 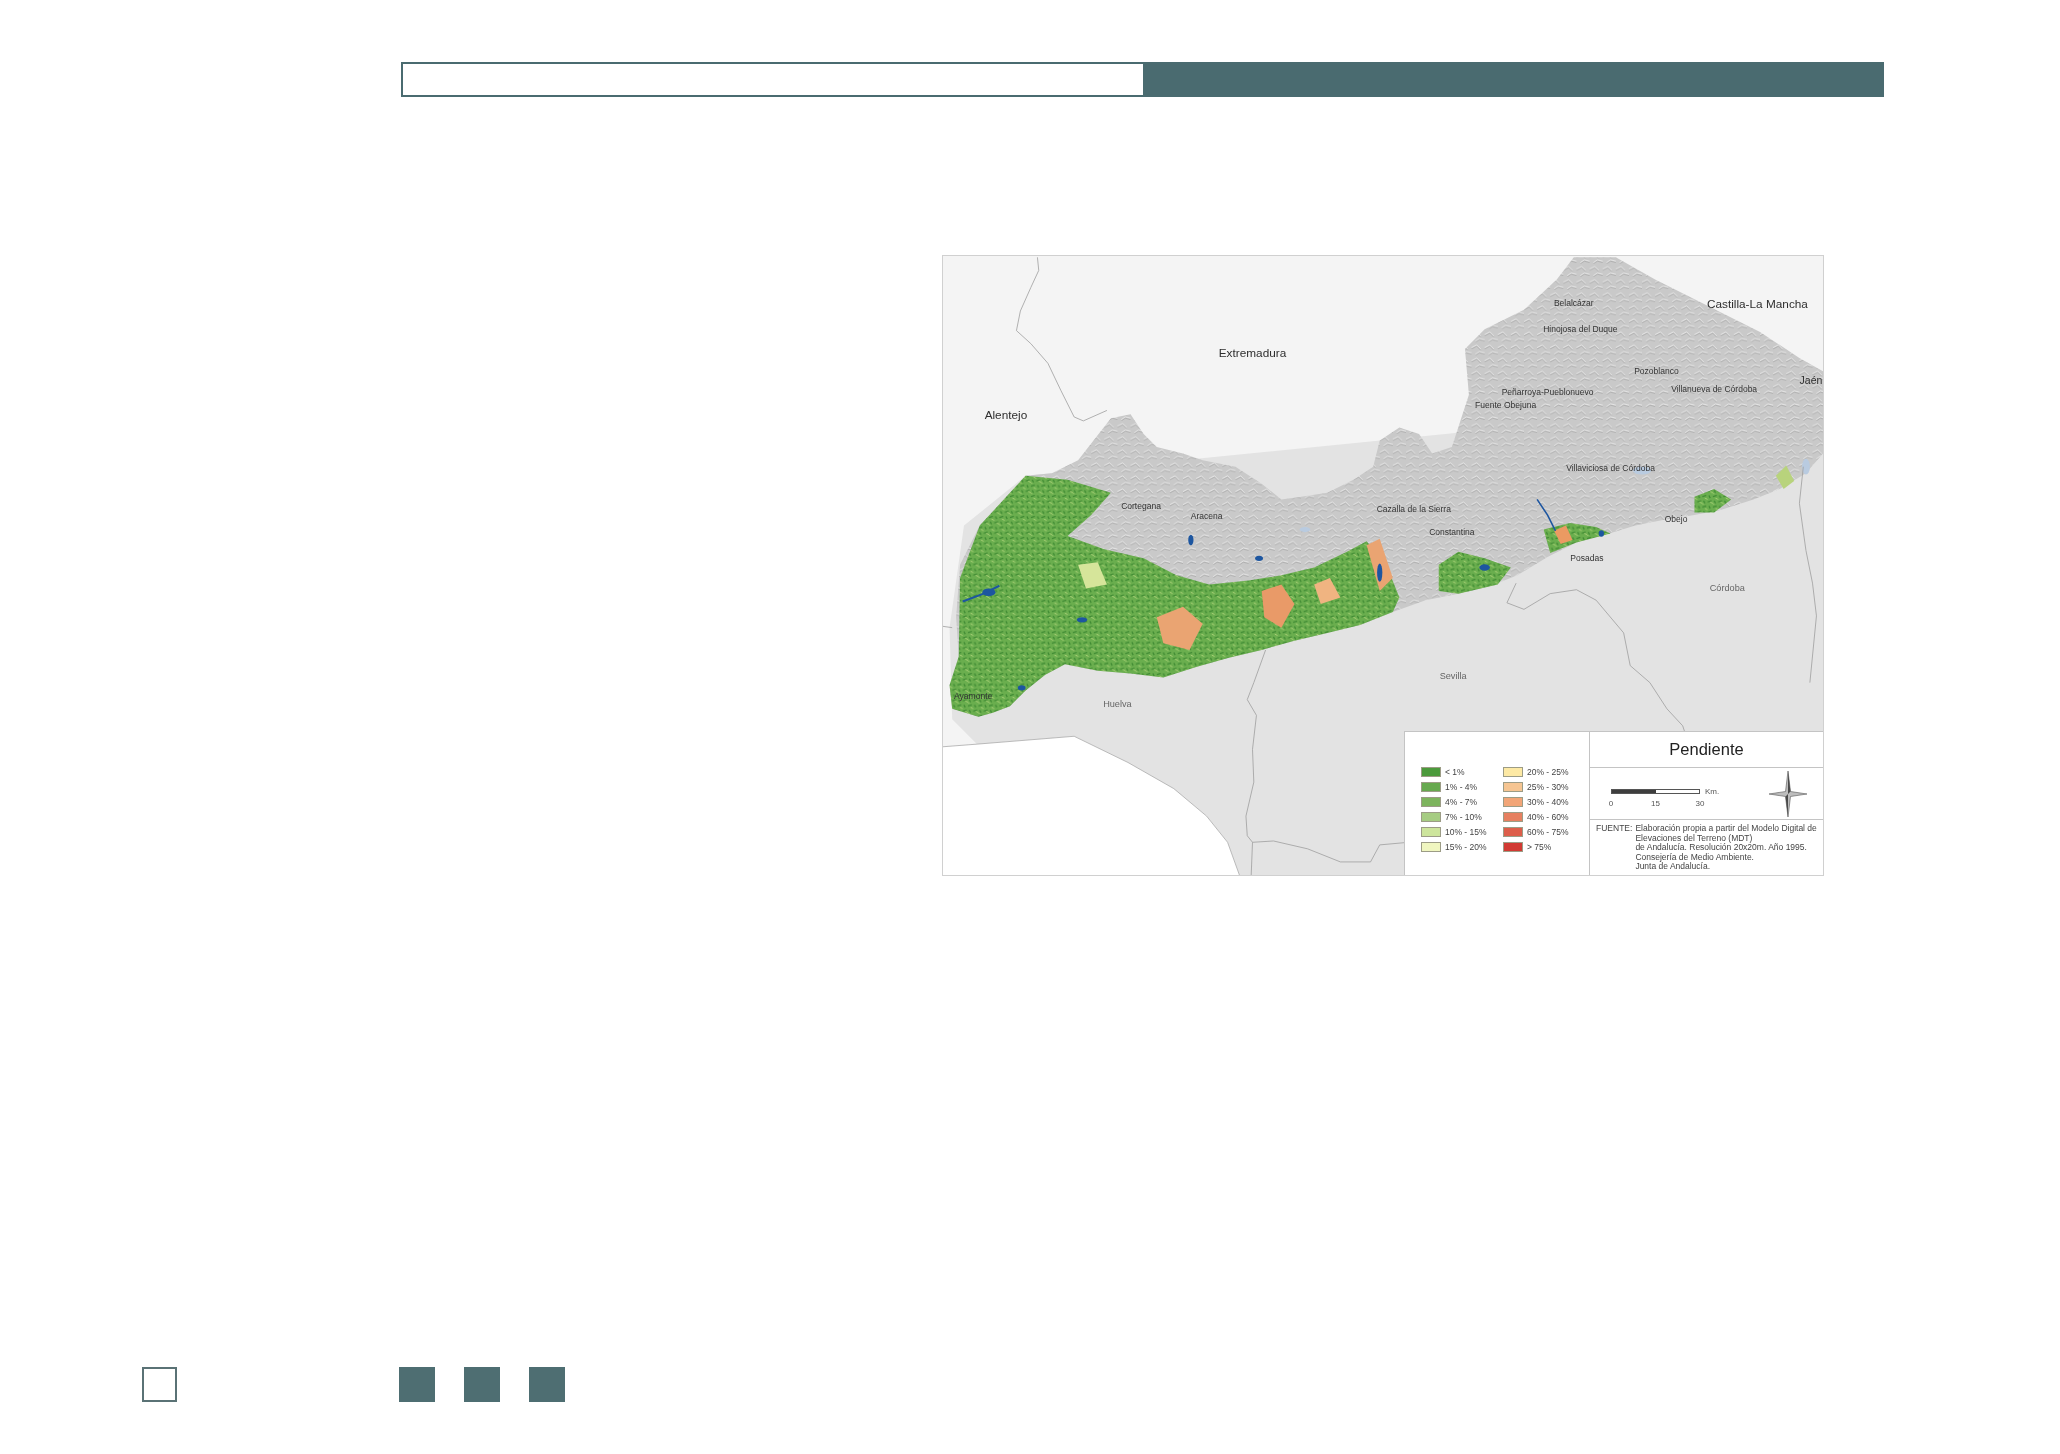 I want to click on region-label: Córdoba, so click(x=1727, y=588).